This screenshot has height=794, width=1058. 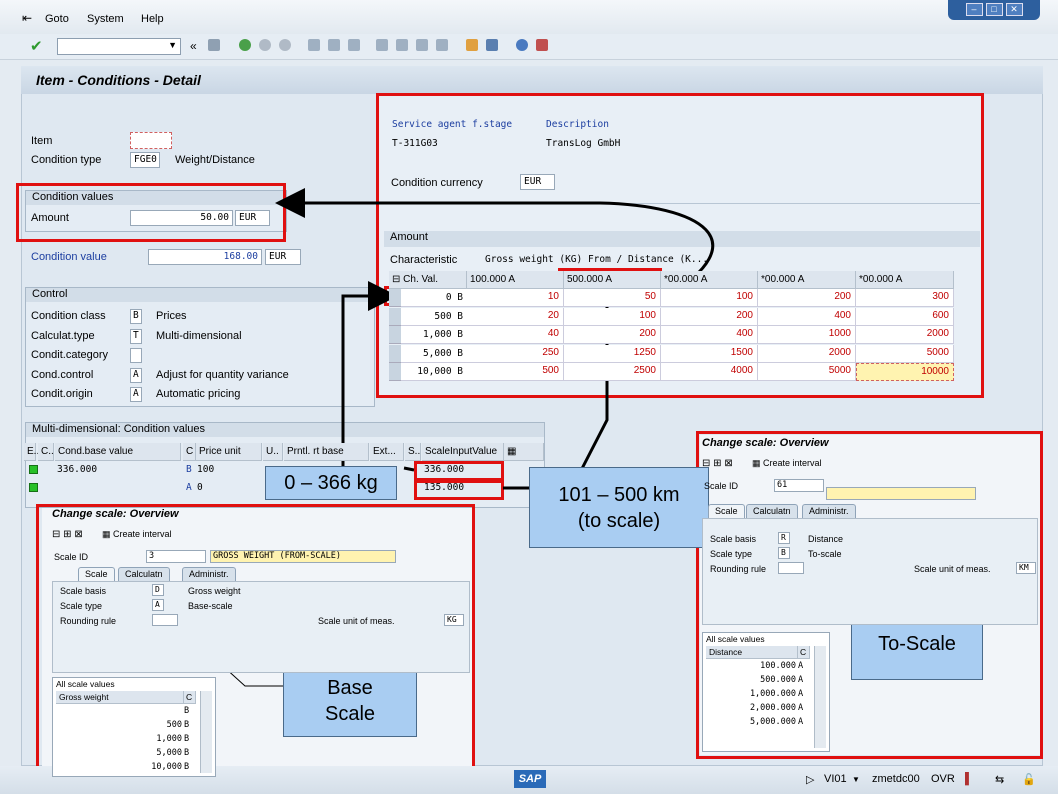 I want to click on status-unlock-icon: 🔓, so click(x=1029, y=779).